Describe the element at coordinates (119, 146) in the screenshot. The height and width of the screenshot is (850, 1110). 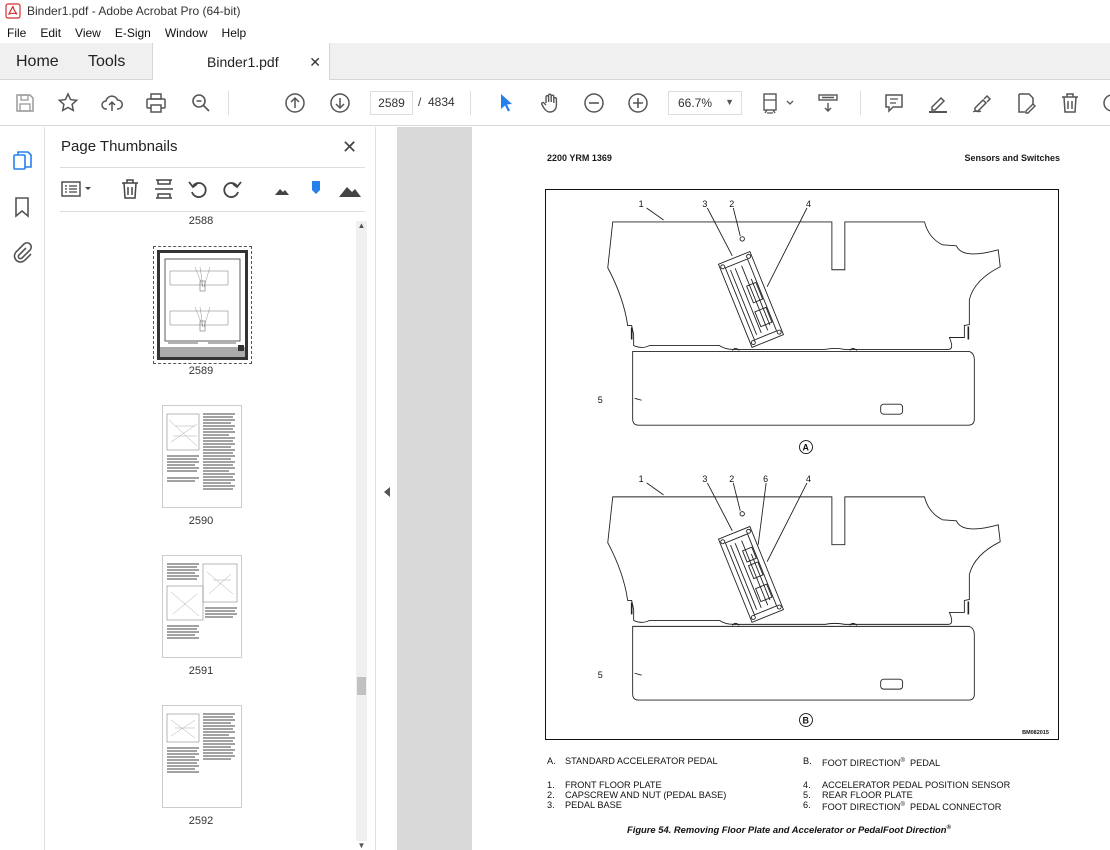
I see `panel-title: Page Thumbnails` at that location.